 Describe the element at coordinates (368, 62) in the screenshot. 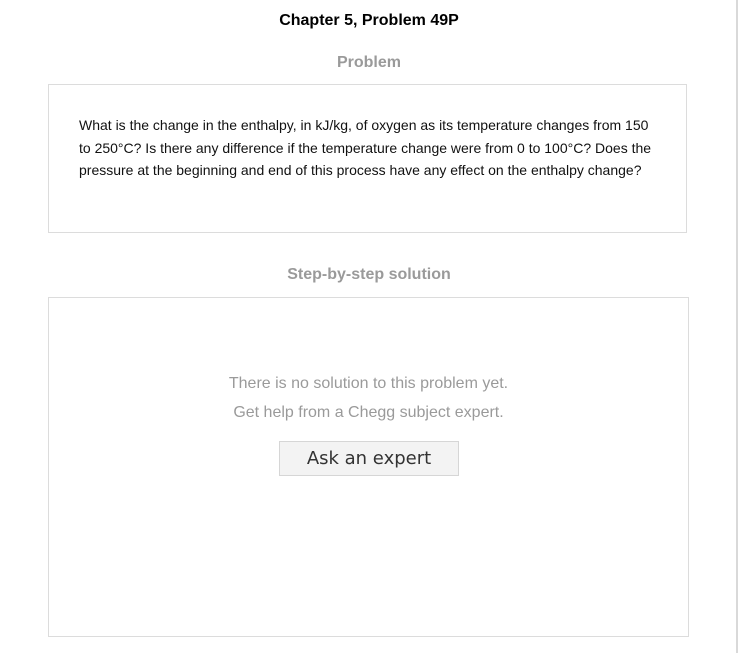

I see `problem-heading: Problem` at that location.